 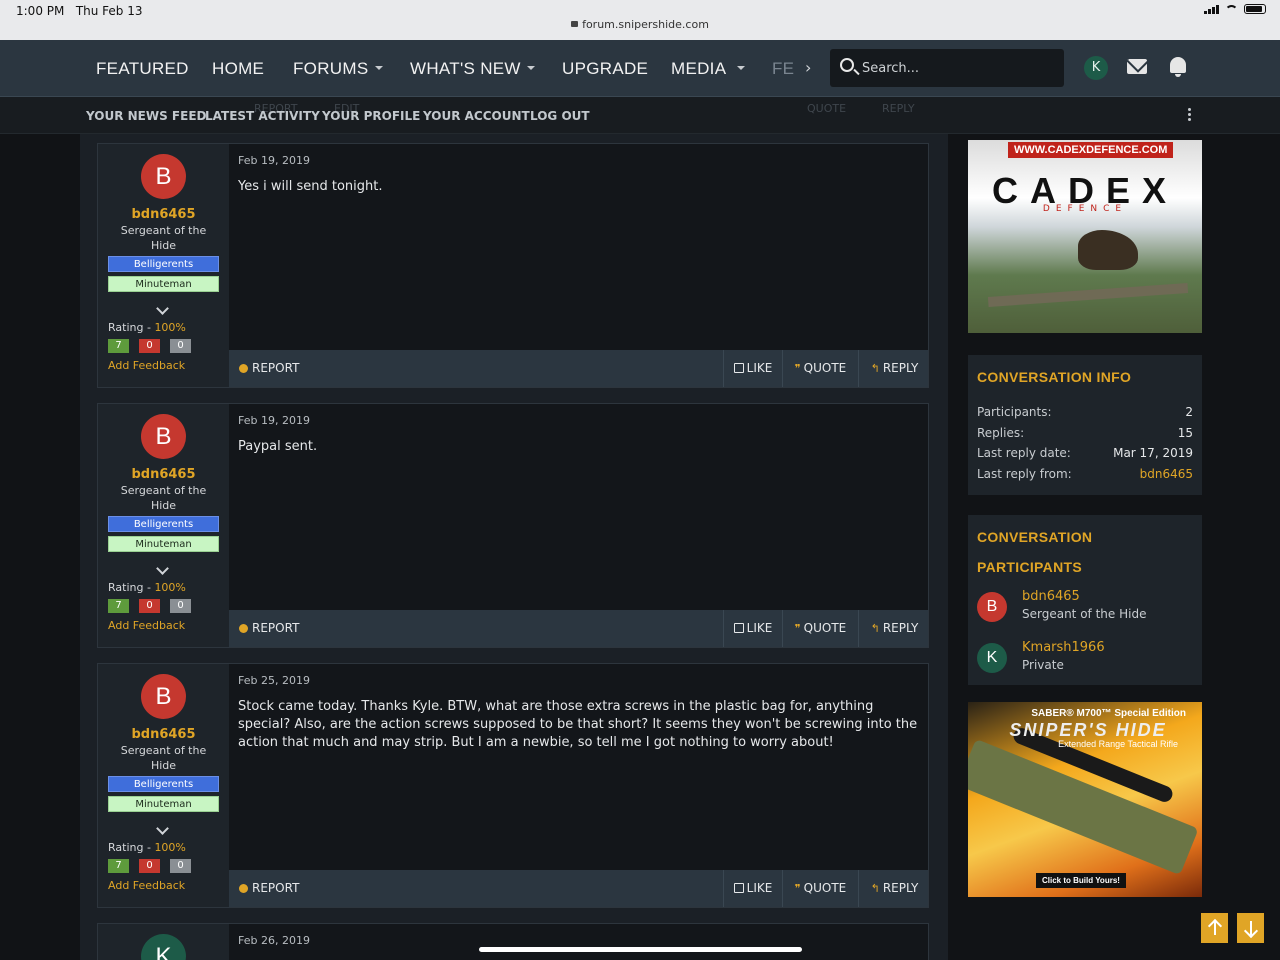 I want to click on bell-icon, so click(x=1178, y=67).